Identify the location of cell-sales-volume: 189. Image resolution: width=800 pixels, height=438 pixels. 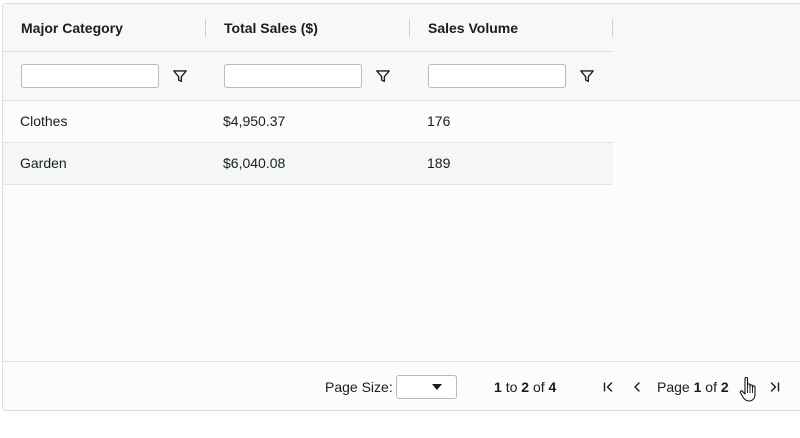
(511, 163).